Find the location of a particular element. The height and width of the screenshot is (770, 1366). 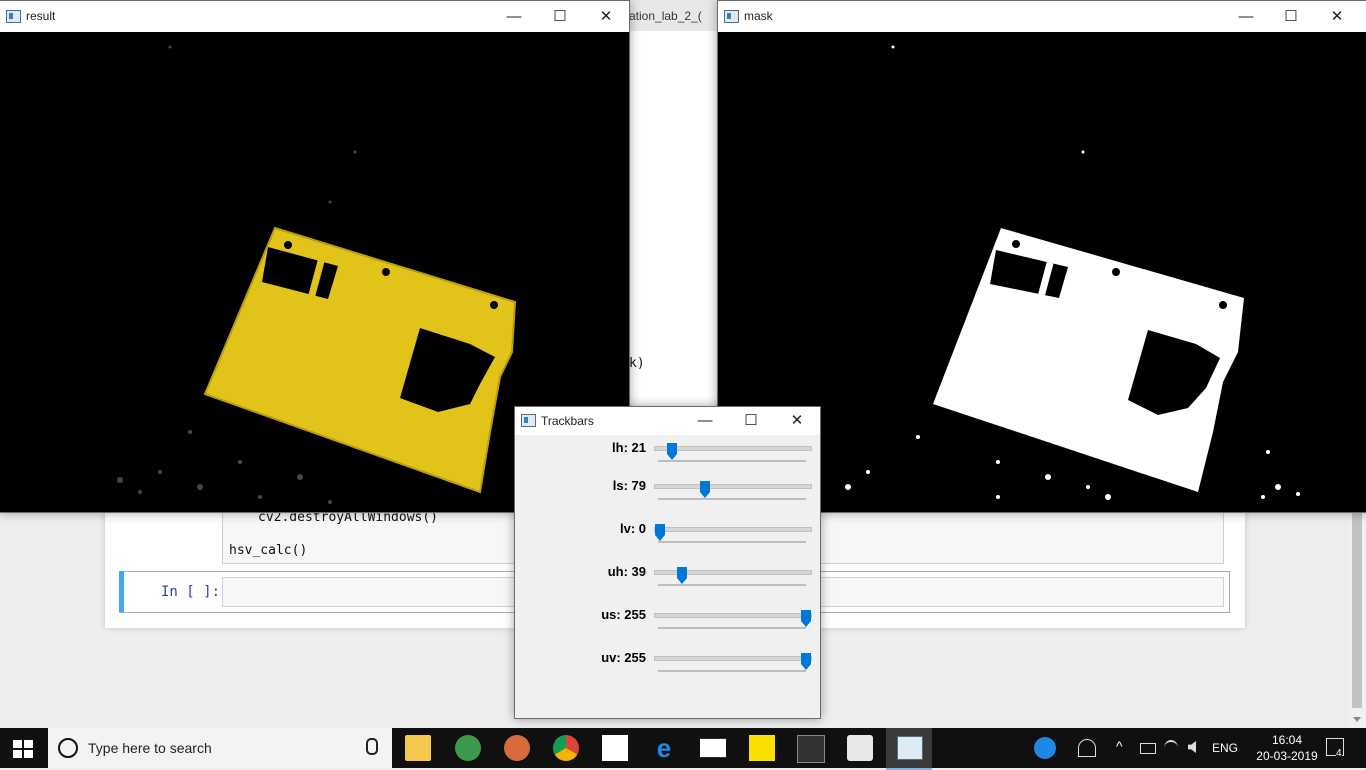

trackbars-window-title: Trackbars is located at coordinates (567, 421).